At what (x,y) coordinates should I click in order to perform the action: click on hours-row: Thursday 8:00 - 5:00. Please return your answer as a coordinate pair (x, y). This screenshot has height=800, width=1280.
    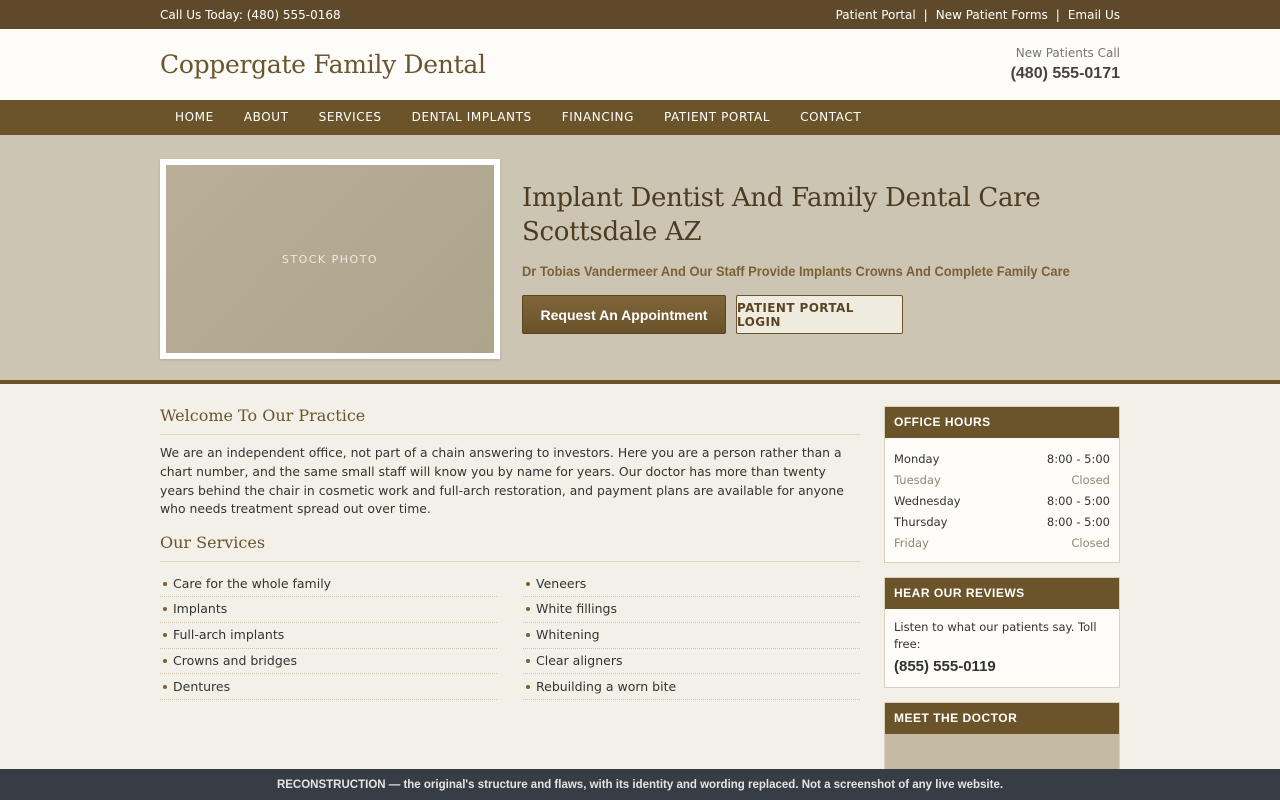
    Looking at the image, I should click on (1002, 522).